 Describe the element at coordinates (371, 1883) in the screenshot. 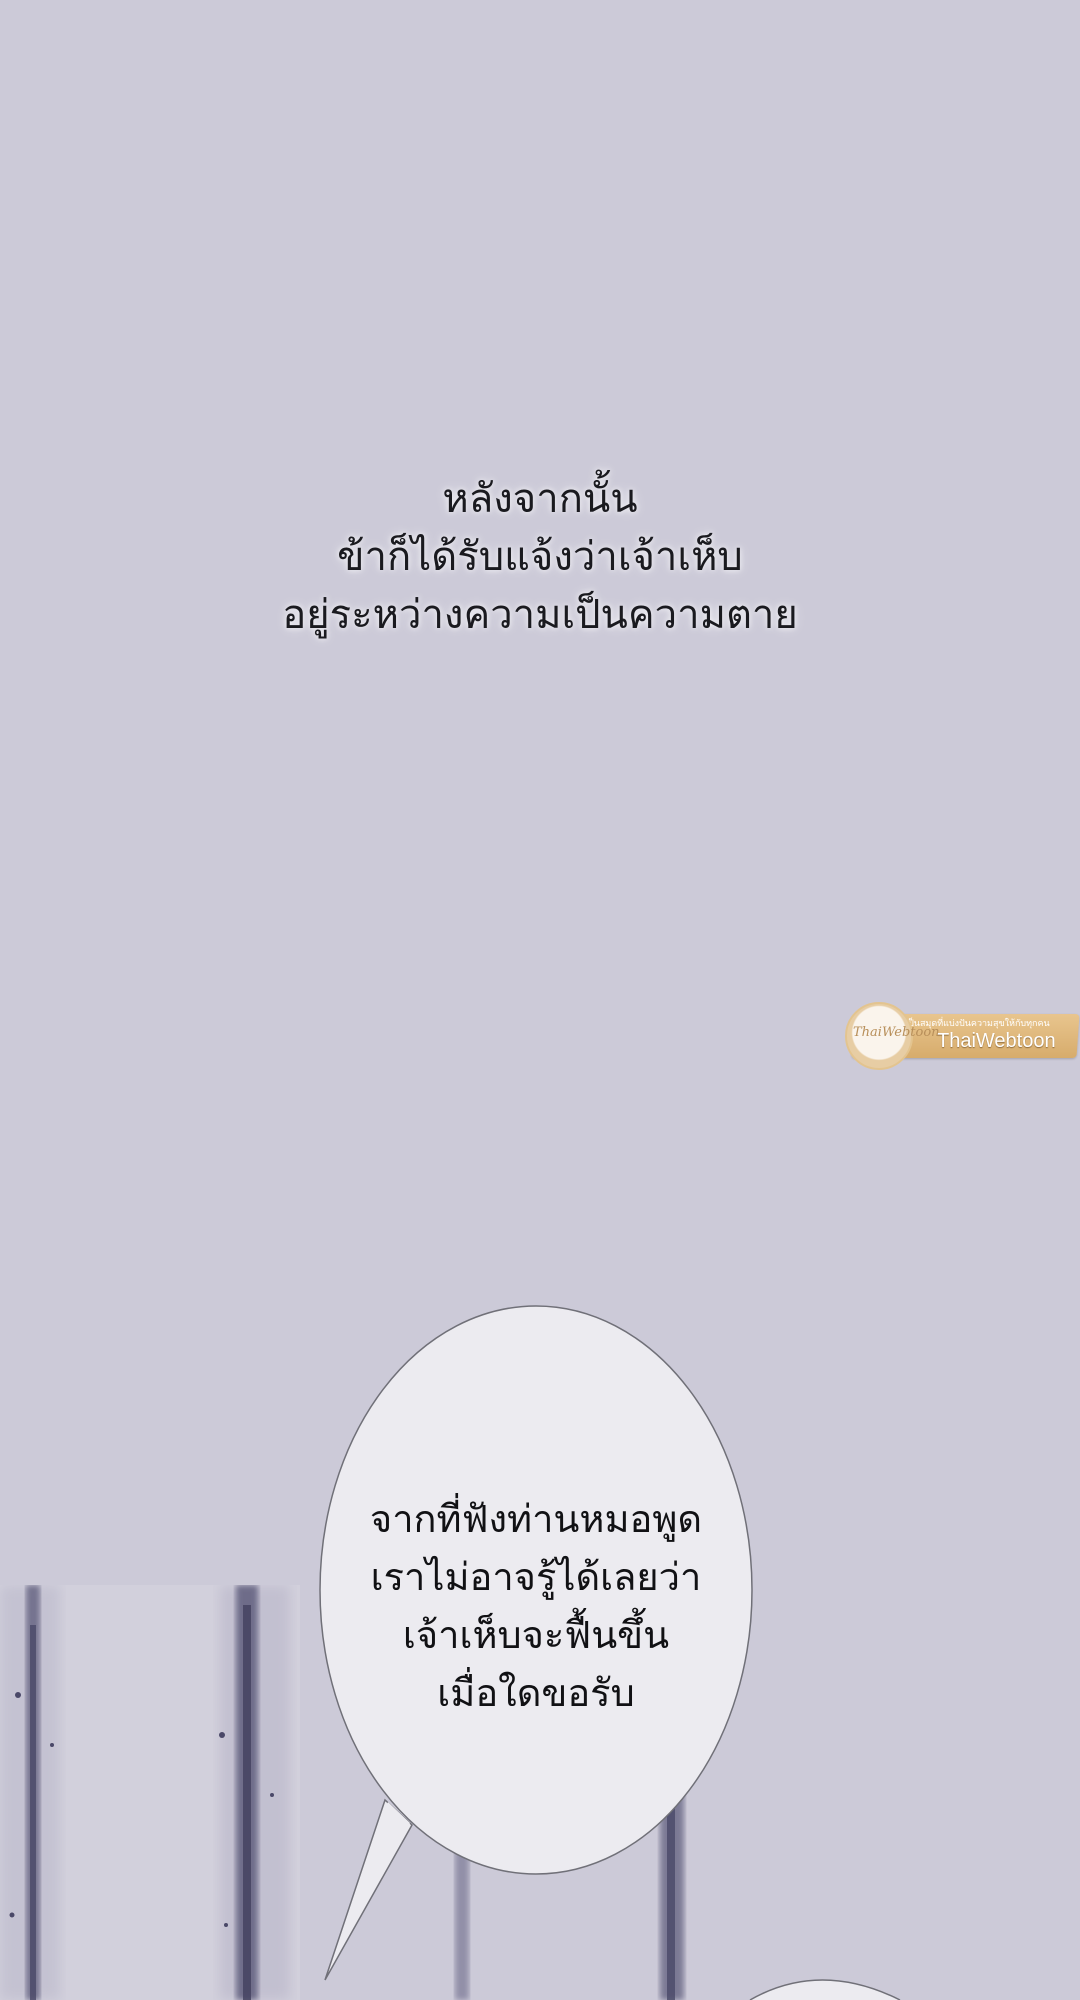

I see `speech-bubble-tail-fill` at that location.